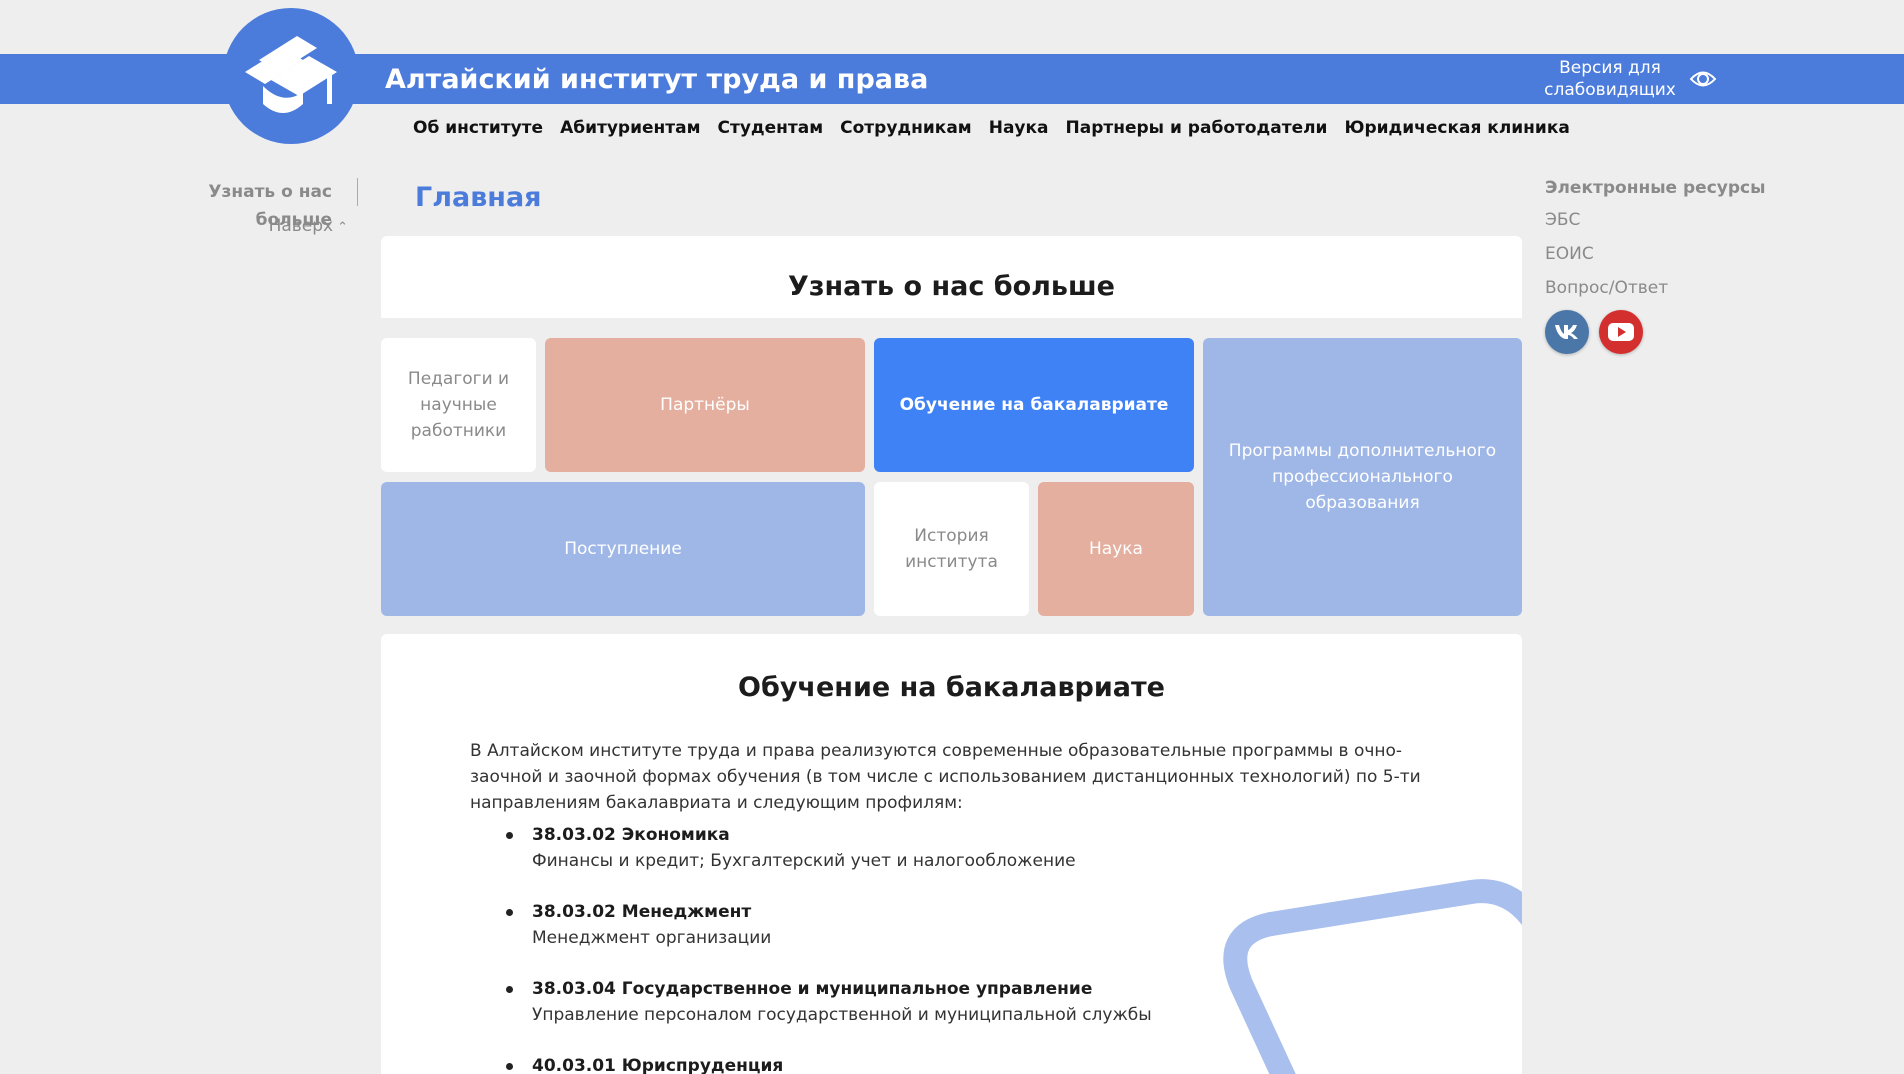 Image resolution: width=1904 pixels, height=1074 pixels. What do you see at coordinates (342, 227) in the screenshot?
I see `chevron-up-icon: ⌃` at bounding box center [342, 227].